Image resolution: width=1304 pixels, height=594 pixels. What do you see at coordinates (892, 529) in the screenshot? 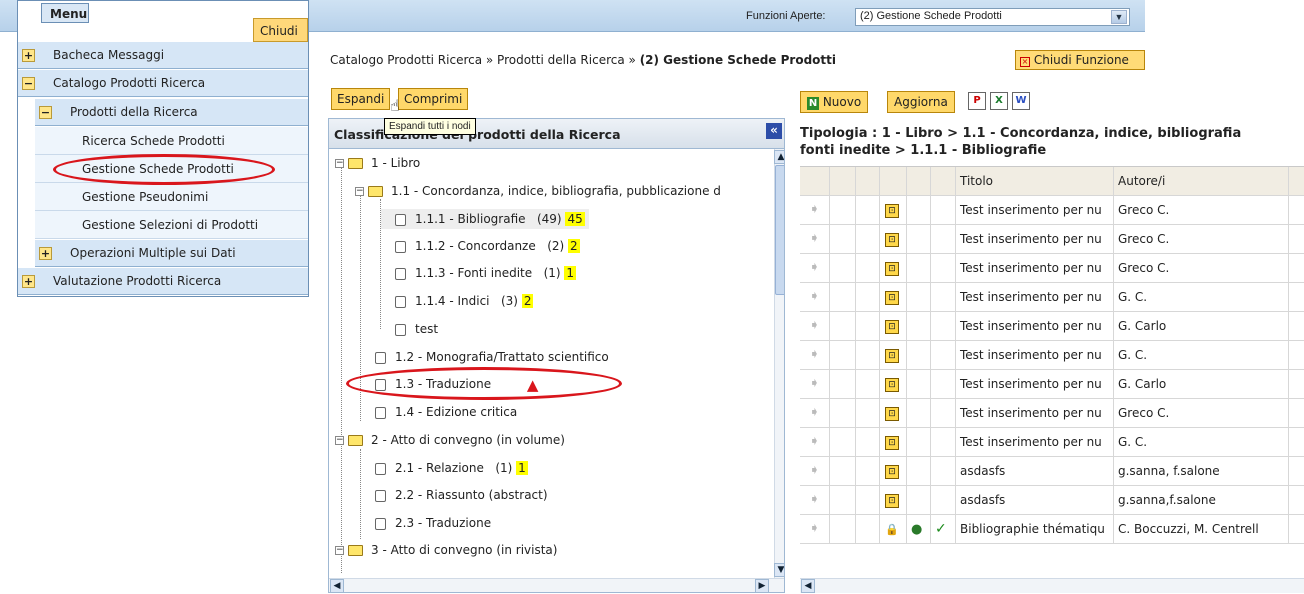
I see `lock-icon: 🔒` at bounding box center [892, 529].